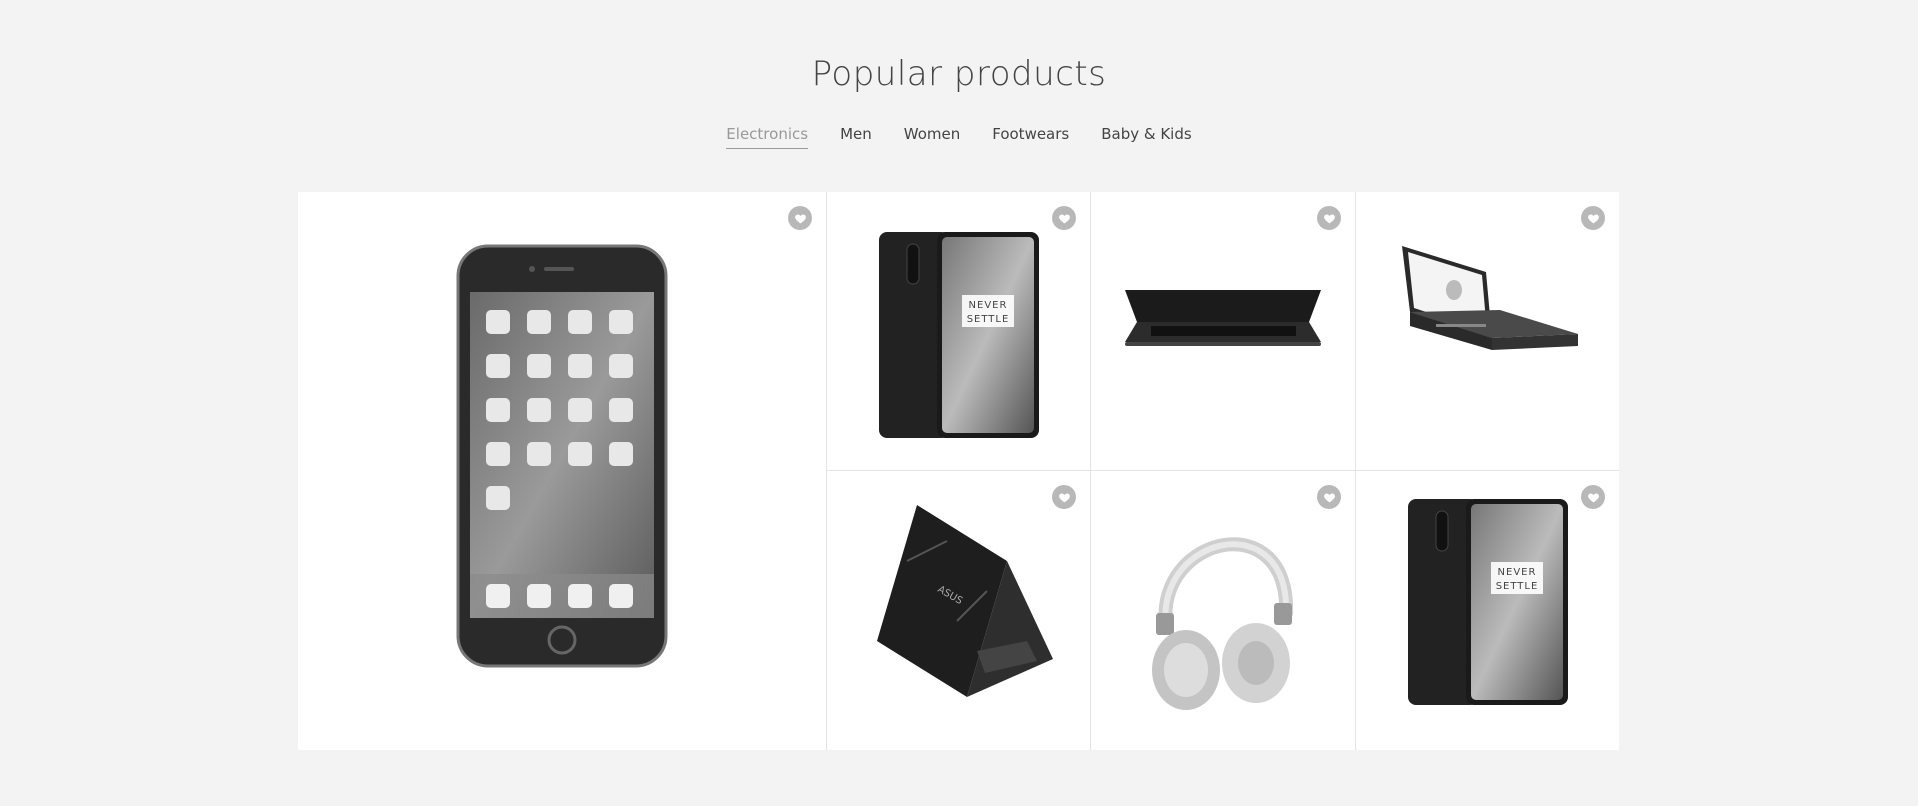  I want to click on iphone-image, so click(562, 456).